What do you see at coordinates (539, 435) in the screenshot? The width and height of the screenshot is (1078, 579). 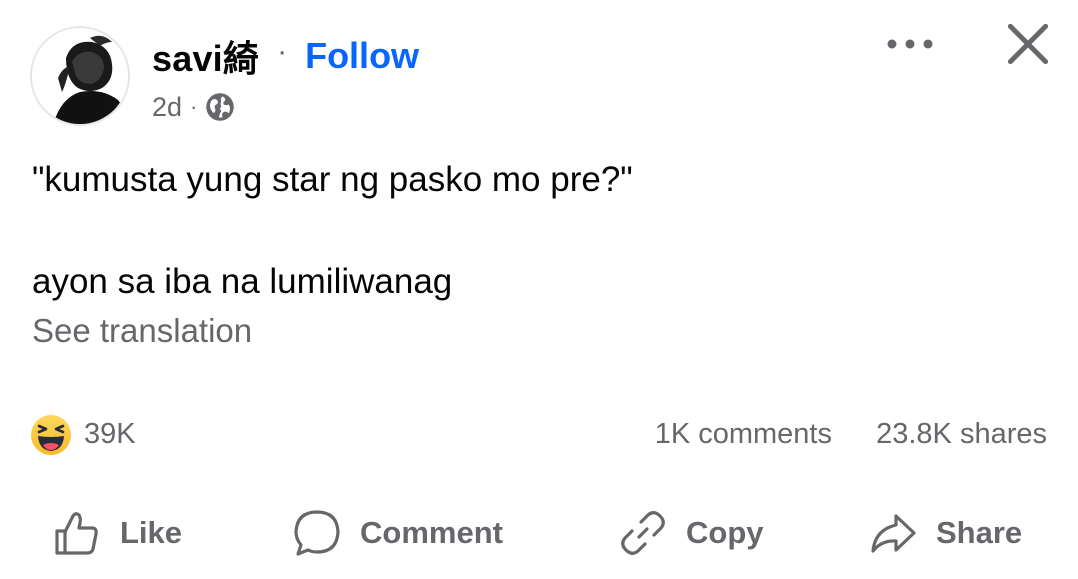 I see `post-stats: 39K 1K comments 23.8K shares` at bounding box center [539, 435].